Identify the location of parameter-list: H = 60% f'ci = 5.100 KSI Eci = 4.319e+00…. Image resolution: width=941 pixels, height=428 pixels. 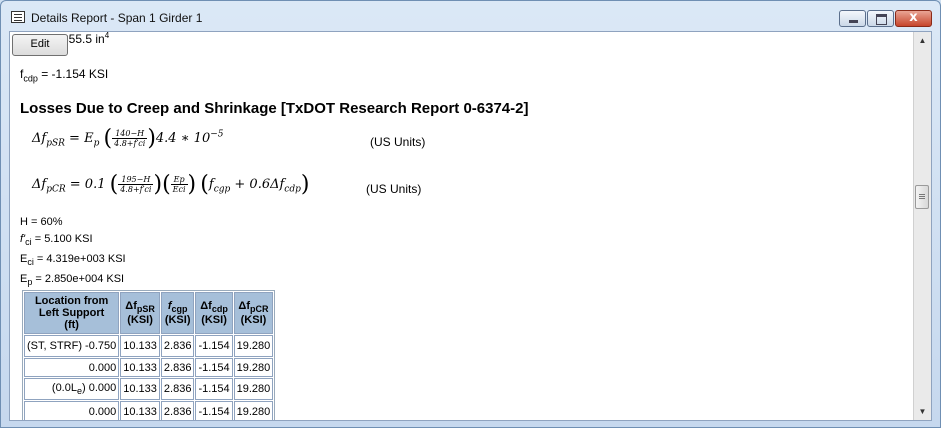
(73, 253).